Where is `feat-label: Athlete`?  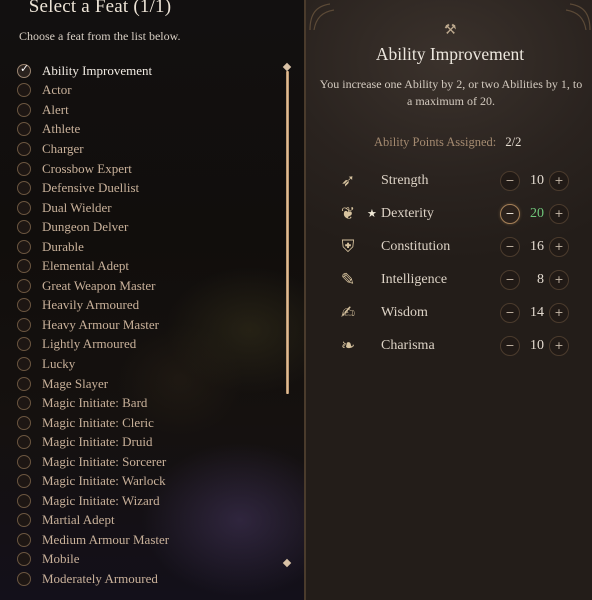 feat-label: Athlete is located at coordinates (61, 129).